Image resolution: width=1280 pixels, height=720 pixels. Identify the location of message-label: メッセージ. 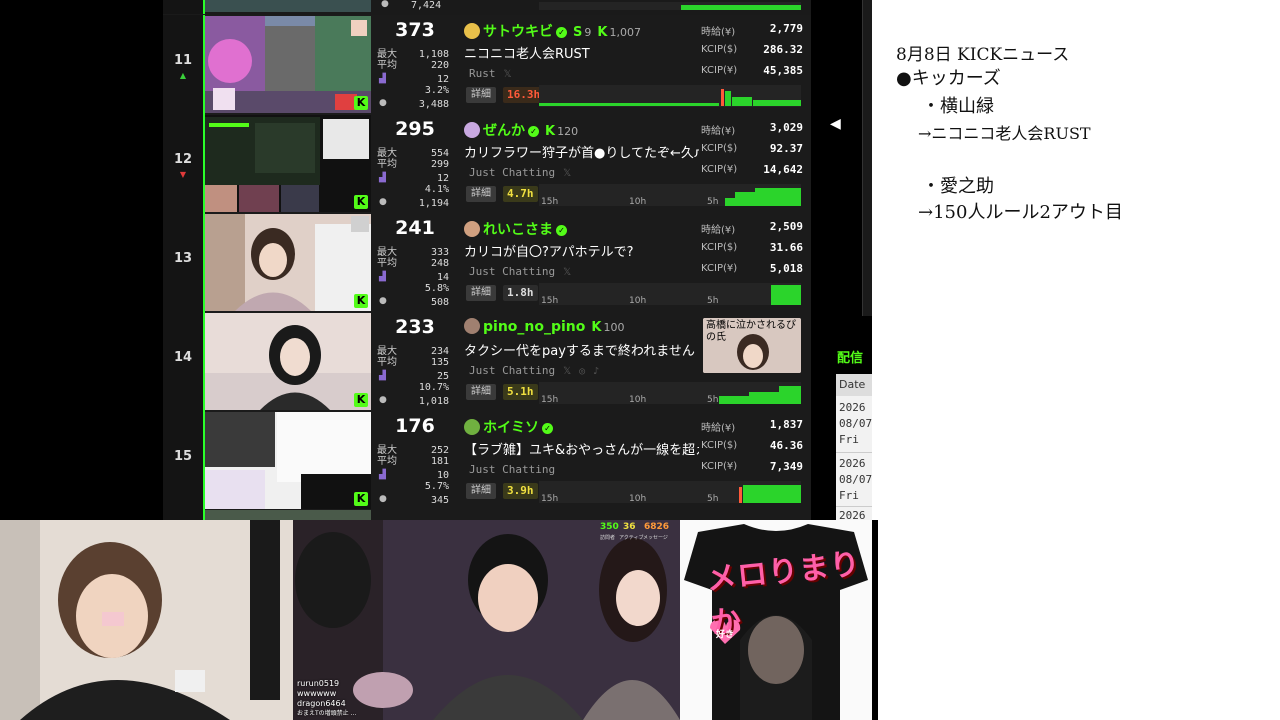
(655, 538).